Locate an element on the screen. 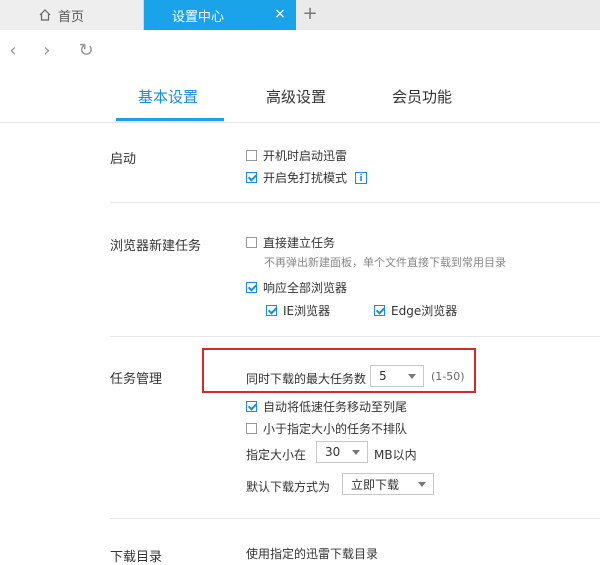  browser-tab-strip: 首页 设置中心 × + is located at coordinates (300, 15).